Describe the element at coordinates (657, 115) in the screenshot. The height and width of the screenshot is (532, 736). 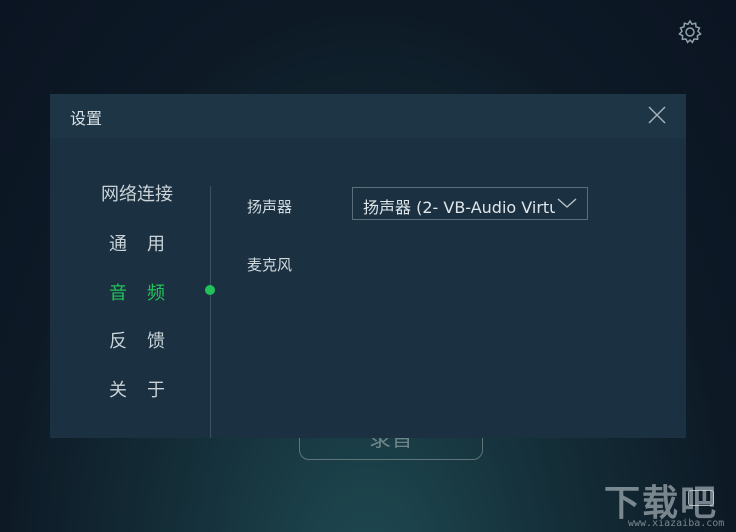
I see `close-icon` at that location.